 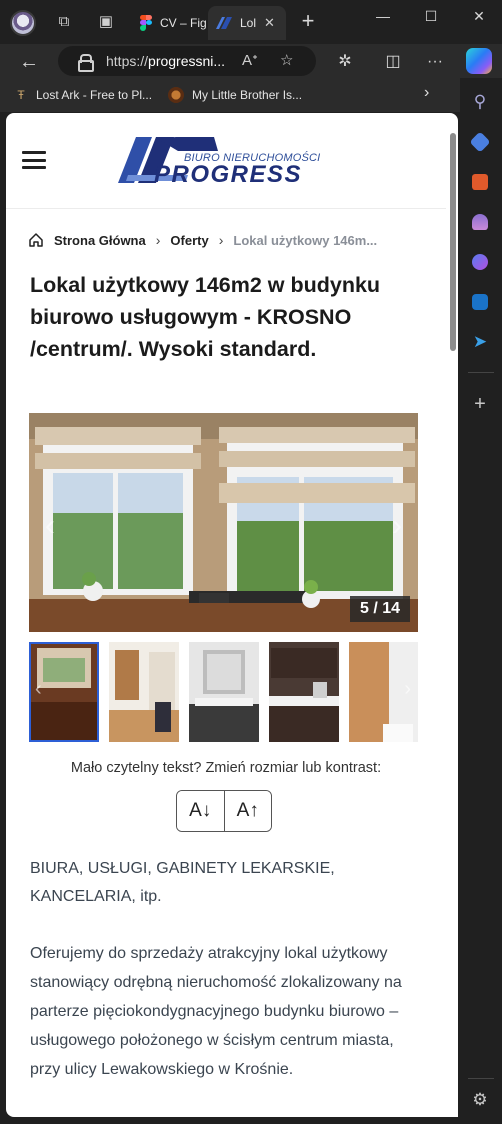 I want to click on shopping-tag-icon, so click(x=480, y=142).